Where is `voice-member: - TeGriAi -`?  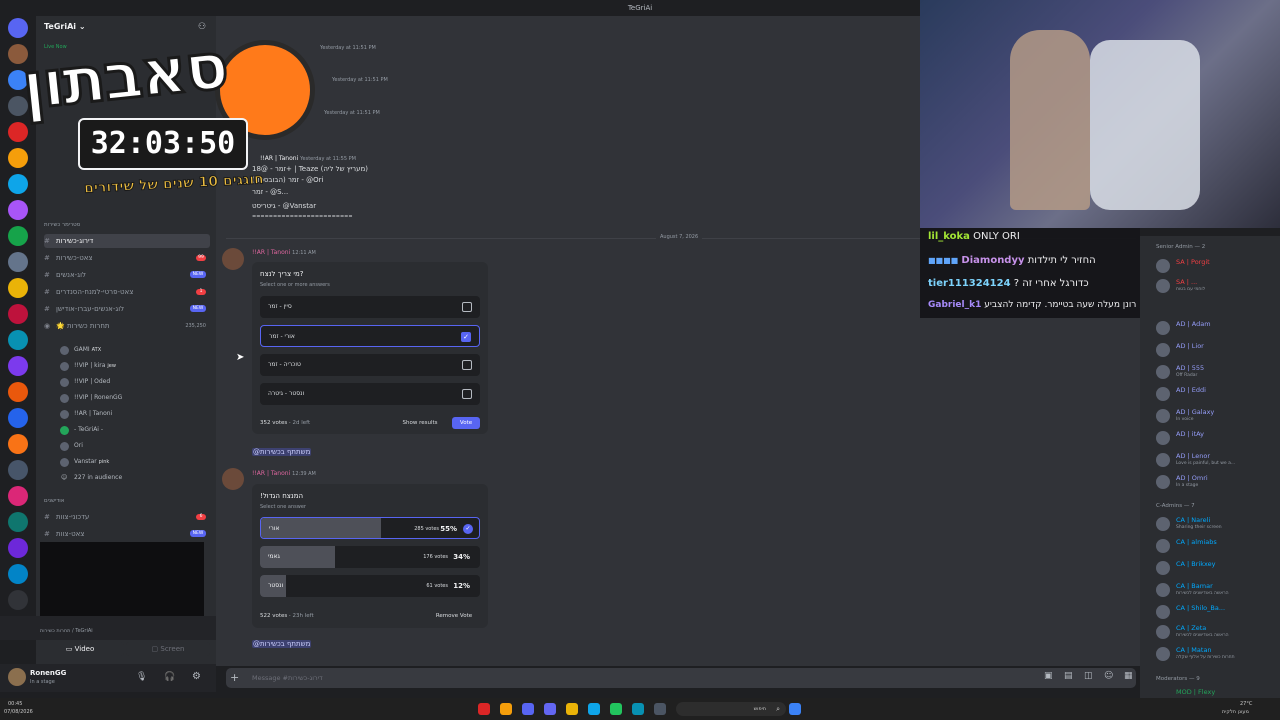
voice-member: - TeGriAi - is located at coordinates (135, 430).